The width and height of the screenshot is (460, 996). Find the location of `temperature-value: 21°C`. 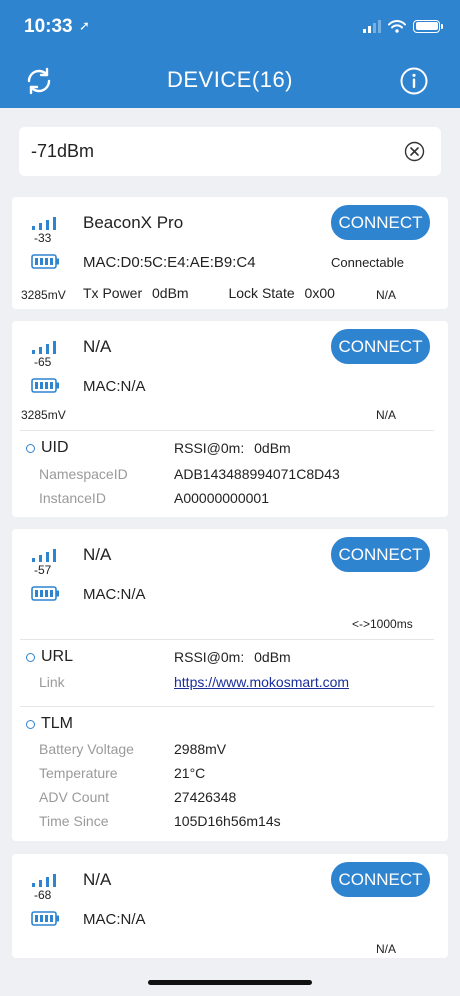

temperature-value: 21°C is located at coordinates (190, 773).